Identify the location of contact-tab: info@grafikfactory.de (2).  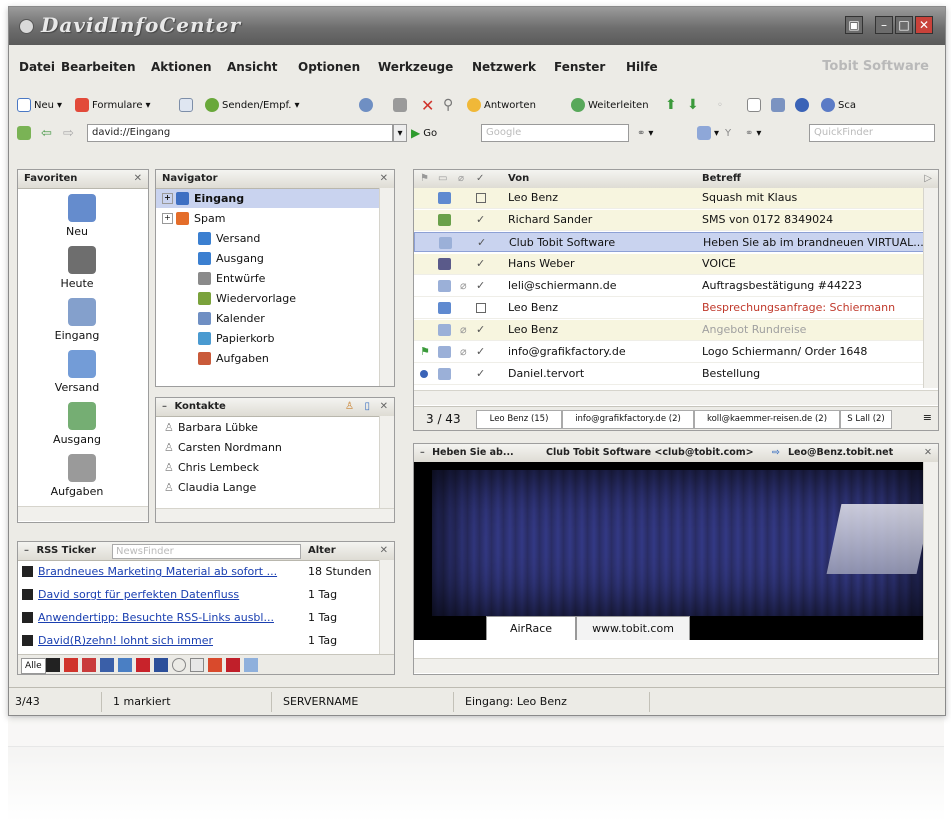
(628, 419).